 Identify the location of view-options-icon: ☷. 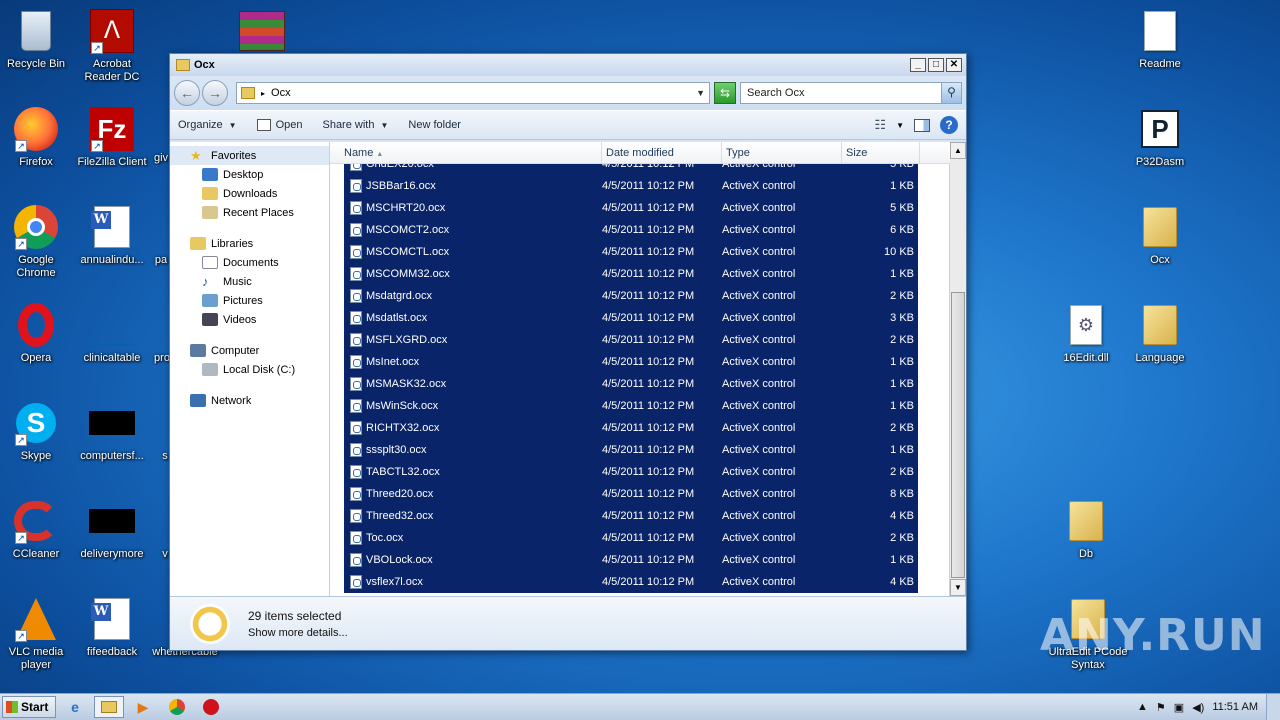
(880, 125).